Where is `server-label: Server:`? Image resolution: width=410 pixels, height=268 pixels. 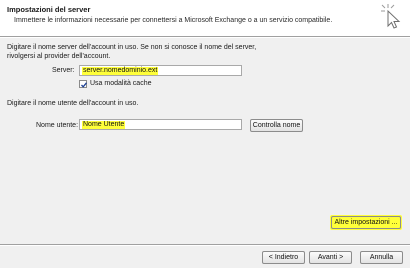
server-label: Server: is located at coordinates (63, 70).